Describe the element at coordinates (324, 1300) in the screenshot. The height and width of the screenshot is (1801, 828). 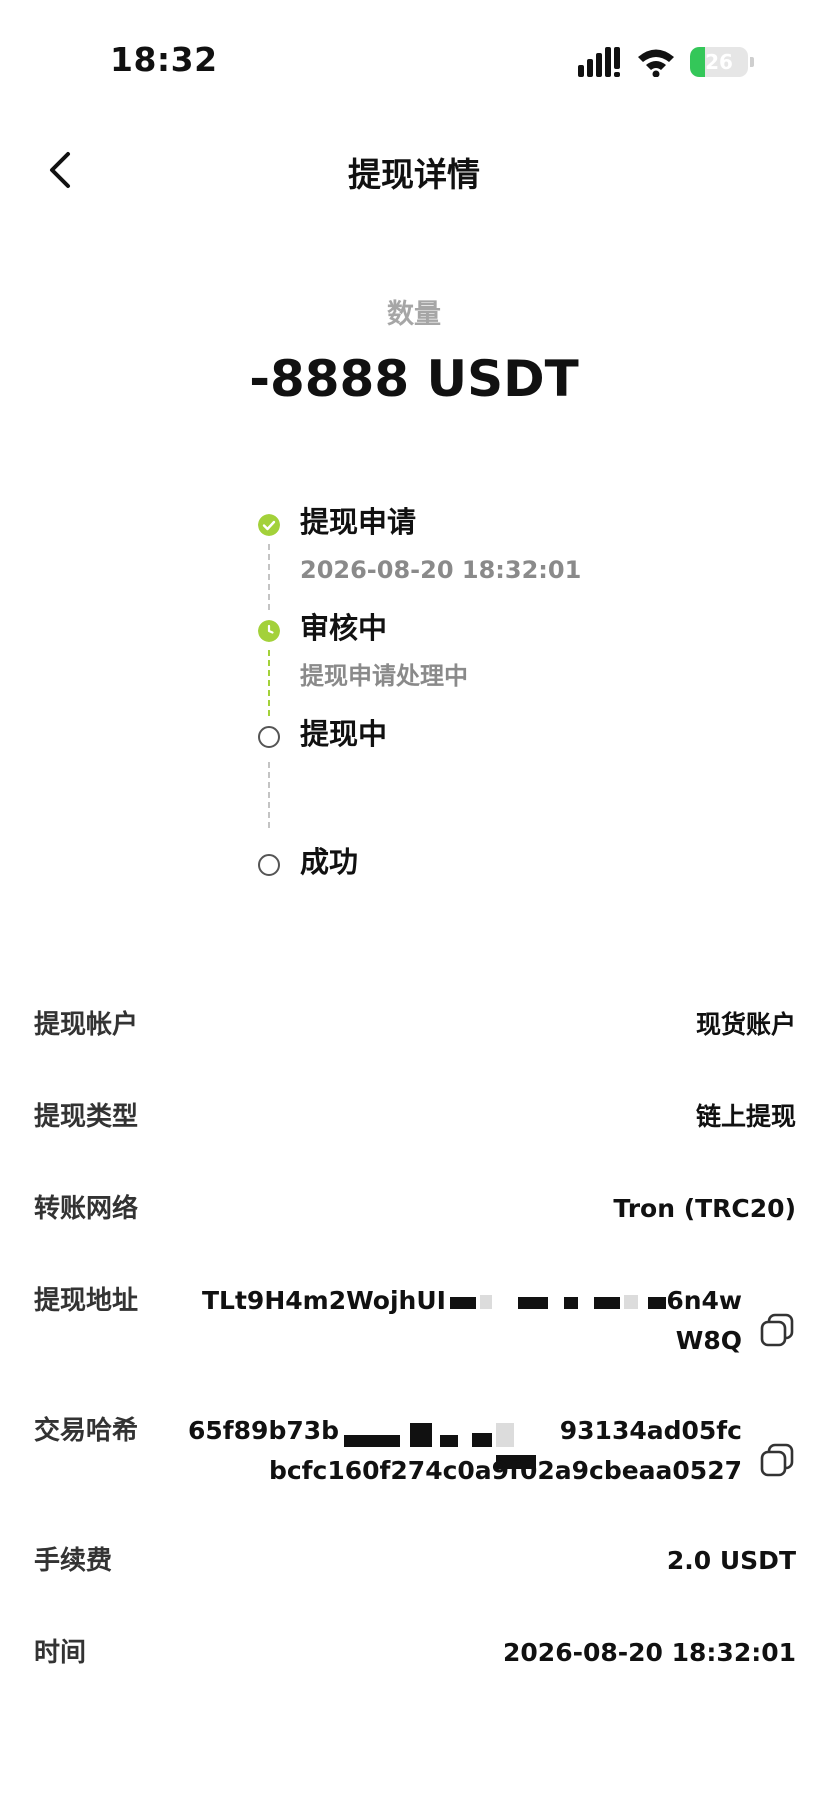
I see `address-line1-start: TLt9H4m2WojhUI` at that location.